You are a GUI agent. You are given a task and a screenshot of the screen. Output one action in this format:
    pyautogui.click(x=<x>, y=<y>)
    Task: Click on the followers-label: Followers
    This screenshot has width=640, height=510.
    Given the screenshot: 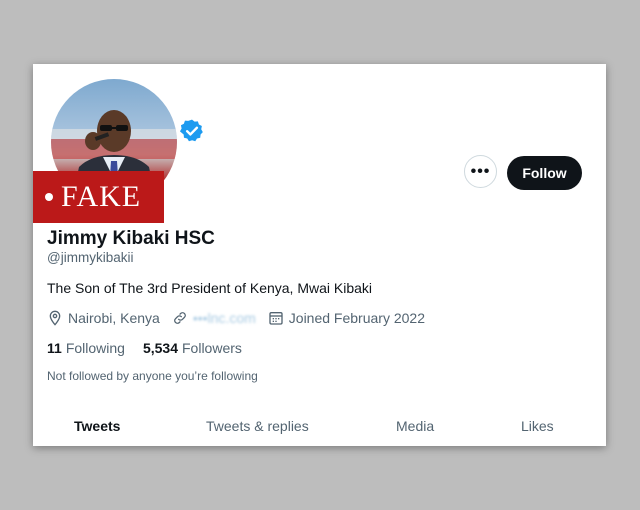 What is the action you would take?
    pyautogui.click(x=212, y=348)
    